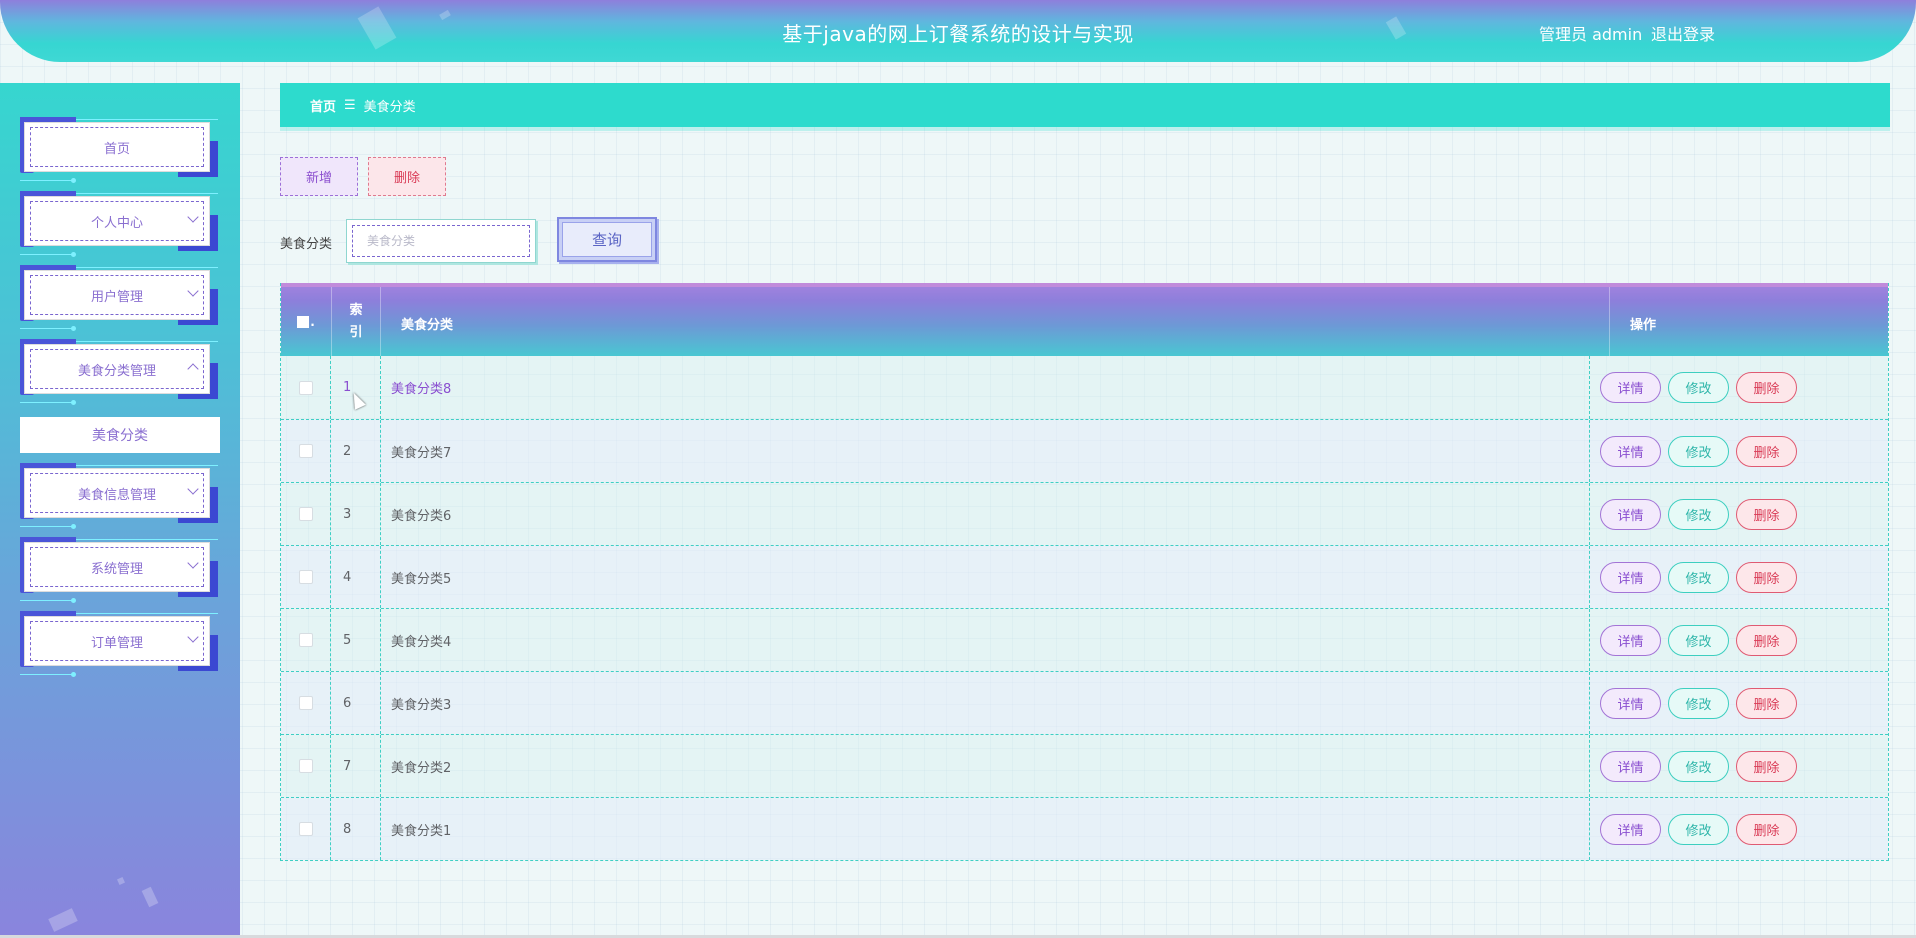 The height and width of the screenshot is (938, 1916). What do you see at coordinates (1084, 450) in the screenshot?
I see `table-row: 2 美食分类7 详情 修改 删除` at bounding box center [1084, 450].